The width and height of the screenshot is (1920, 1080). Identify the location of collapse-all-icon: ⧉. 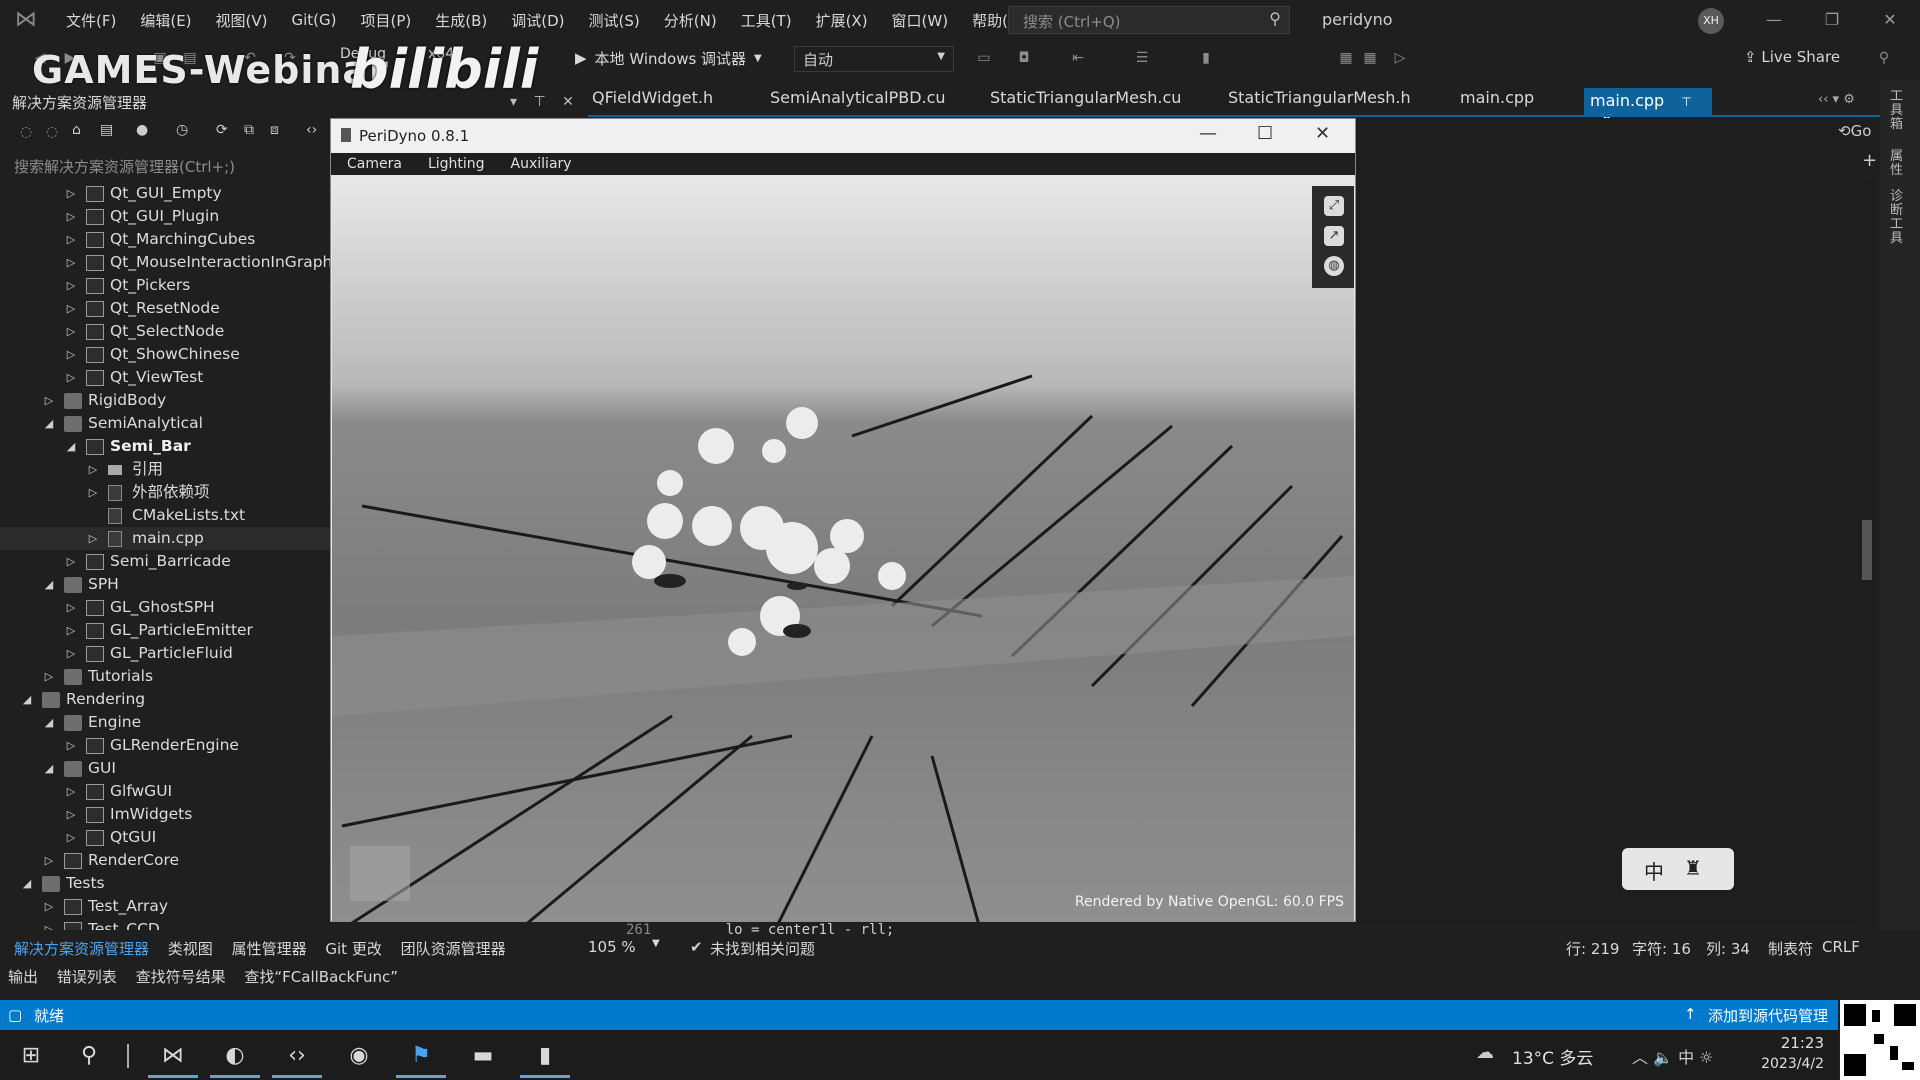
(249, 130).